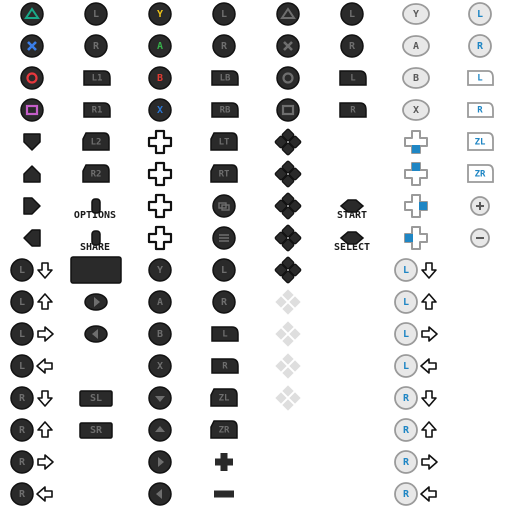  Describe the element at coordinates (32, 334) in the screenshot. I see `left-stick-right-icon: L` at that location.